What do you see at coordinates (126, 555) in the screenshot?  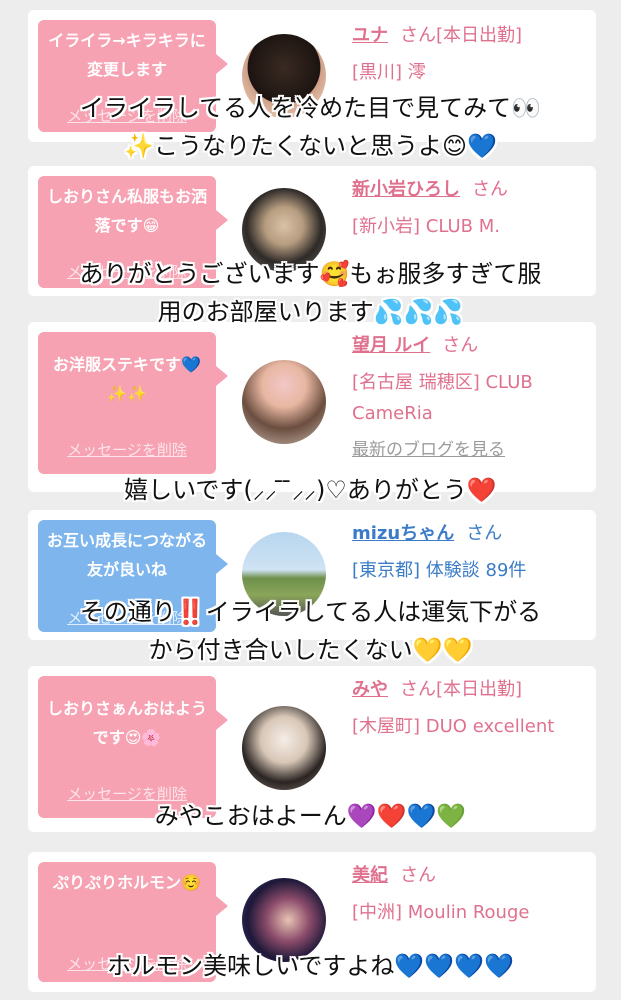 I see `message-text: お互い成長につながる友が良いね` at bounding box center [126, 555].